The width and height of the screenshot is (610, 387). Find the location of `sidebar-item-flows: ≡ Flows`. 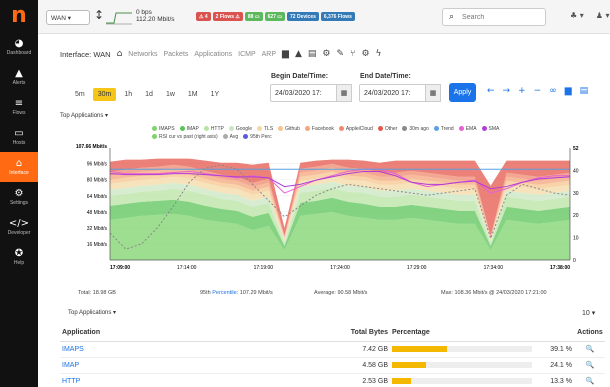

sidebar-item-flows: ≡ Flows is located at coordinates (19, 107).